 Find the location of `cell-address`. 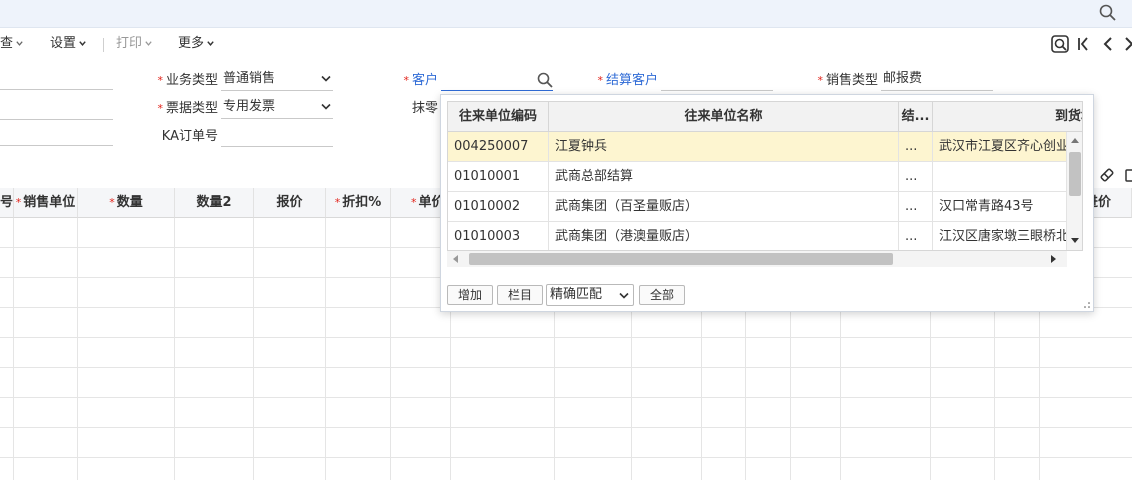

cell-address is located at coordinates (1000, 177).